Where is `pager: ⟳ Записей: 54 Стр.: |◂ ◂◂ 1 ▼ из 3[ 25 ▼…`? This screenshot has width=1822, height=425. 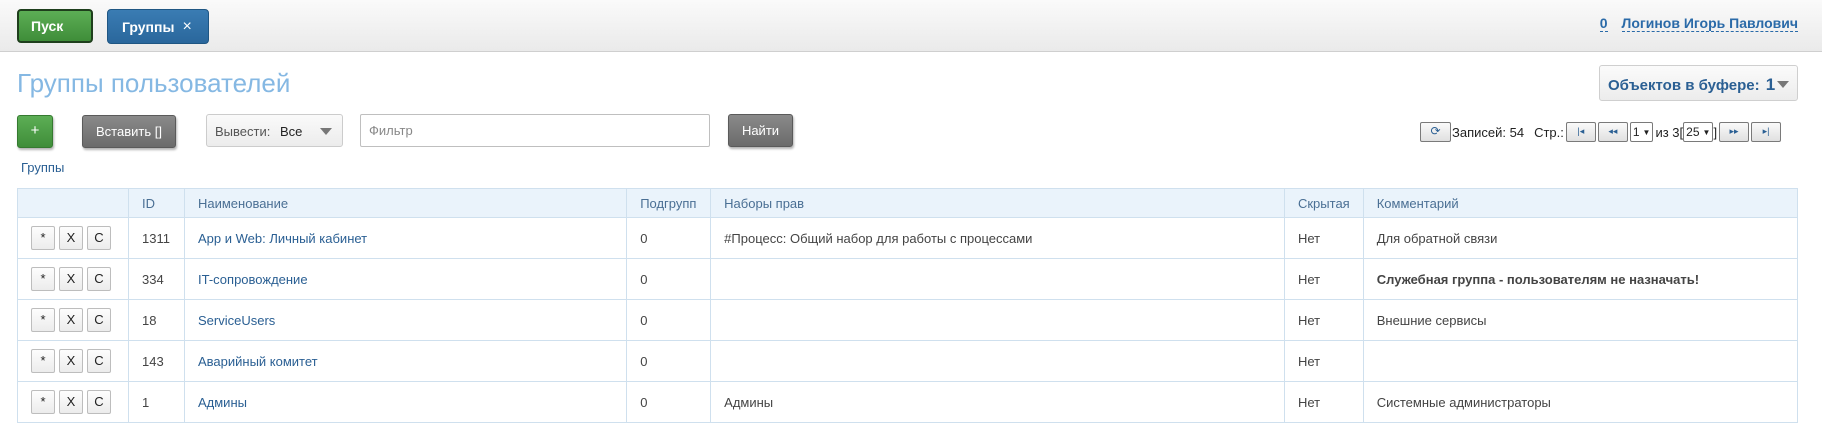
pager: ⟳ Записей: 54 Стр.: |◂ ◂◂ 1 ▼ из 3[ 25 ▼… is located at coordinates (1601, 132).